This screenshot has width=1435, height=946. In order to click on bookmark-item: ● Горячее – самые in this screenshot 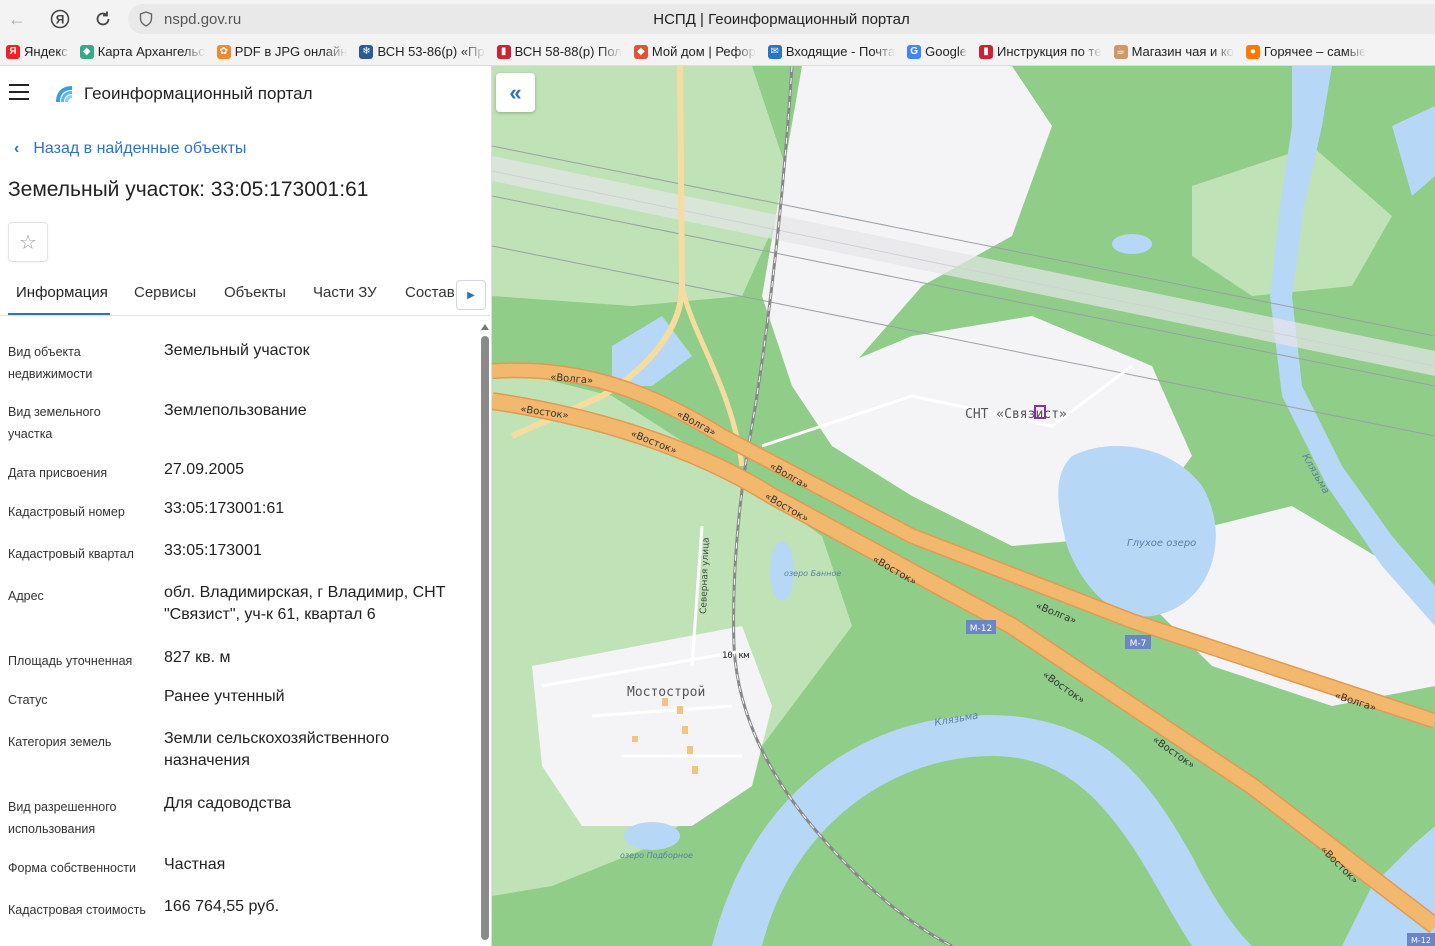, I will do `click(1306, 51)`.